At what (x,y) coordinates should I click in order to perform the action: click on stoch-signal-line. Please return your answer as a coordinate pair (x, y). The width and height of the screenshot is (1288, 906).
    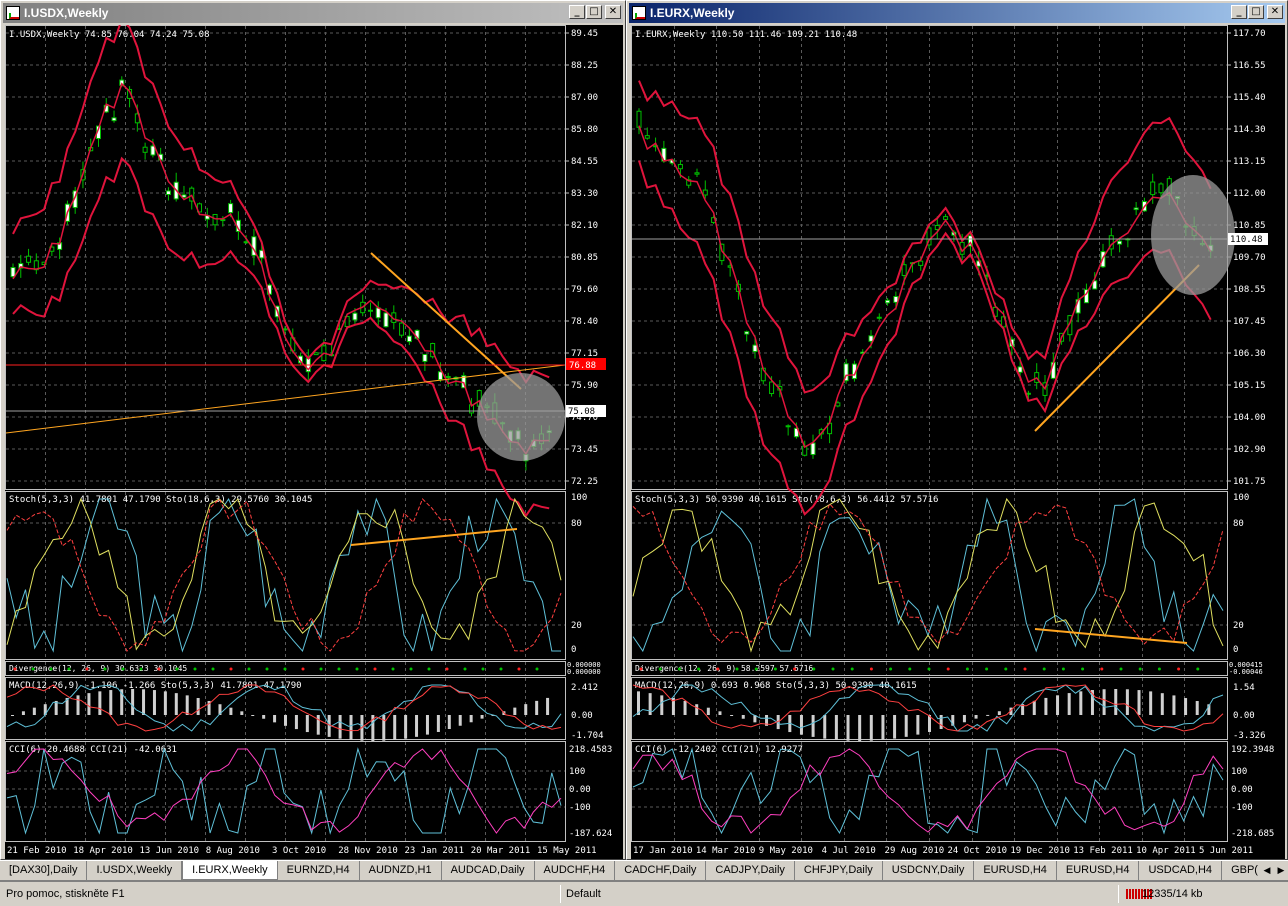
    Looking at the image, I should click on (928, 573).